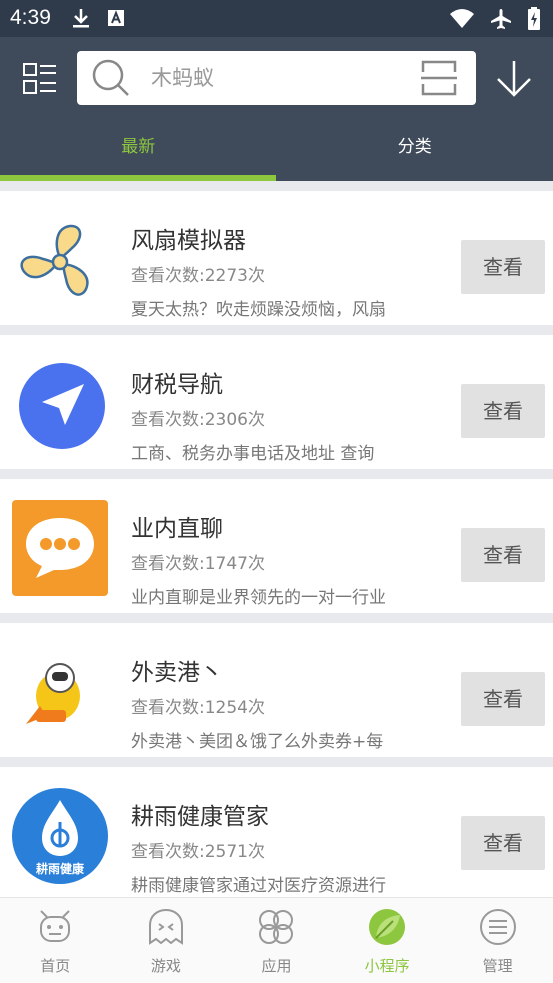 This screenshot has width=553, height=983. I want to click on wifi-icon, so click(462, 18).